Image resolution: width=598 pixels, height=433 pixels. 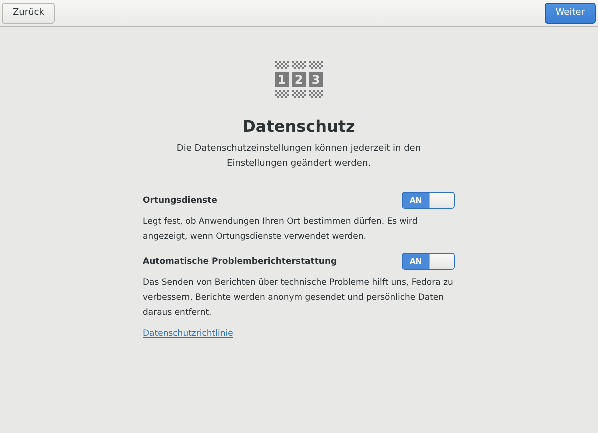 I want to click on subtitle: Die Datenschutzeinstellungen können jederzeit in den Einstellungen geändert werden., so click(x=299, y=157).